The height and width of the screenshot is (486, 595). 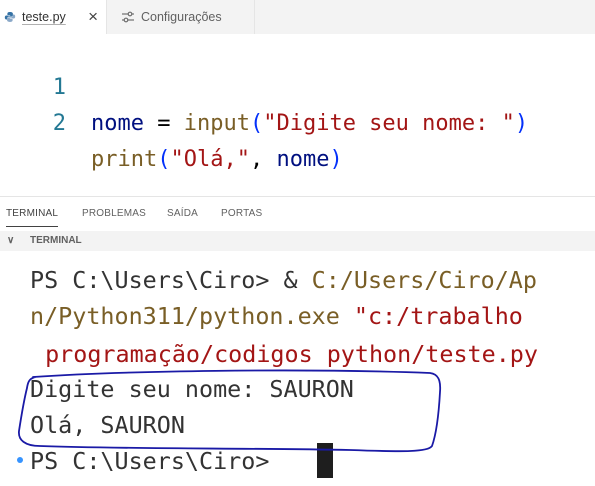 I want to click on chevron-down-icon: ∨, so click(x=10, y=241).